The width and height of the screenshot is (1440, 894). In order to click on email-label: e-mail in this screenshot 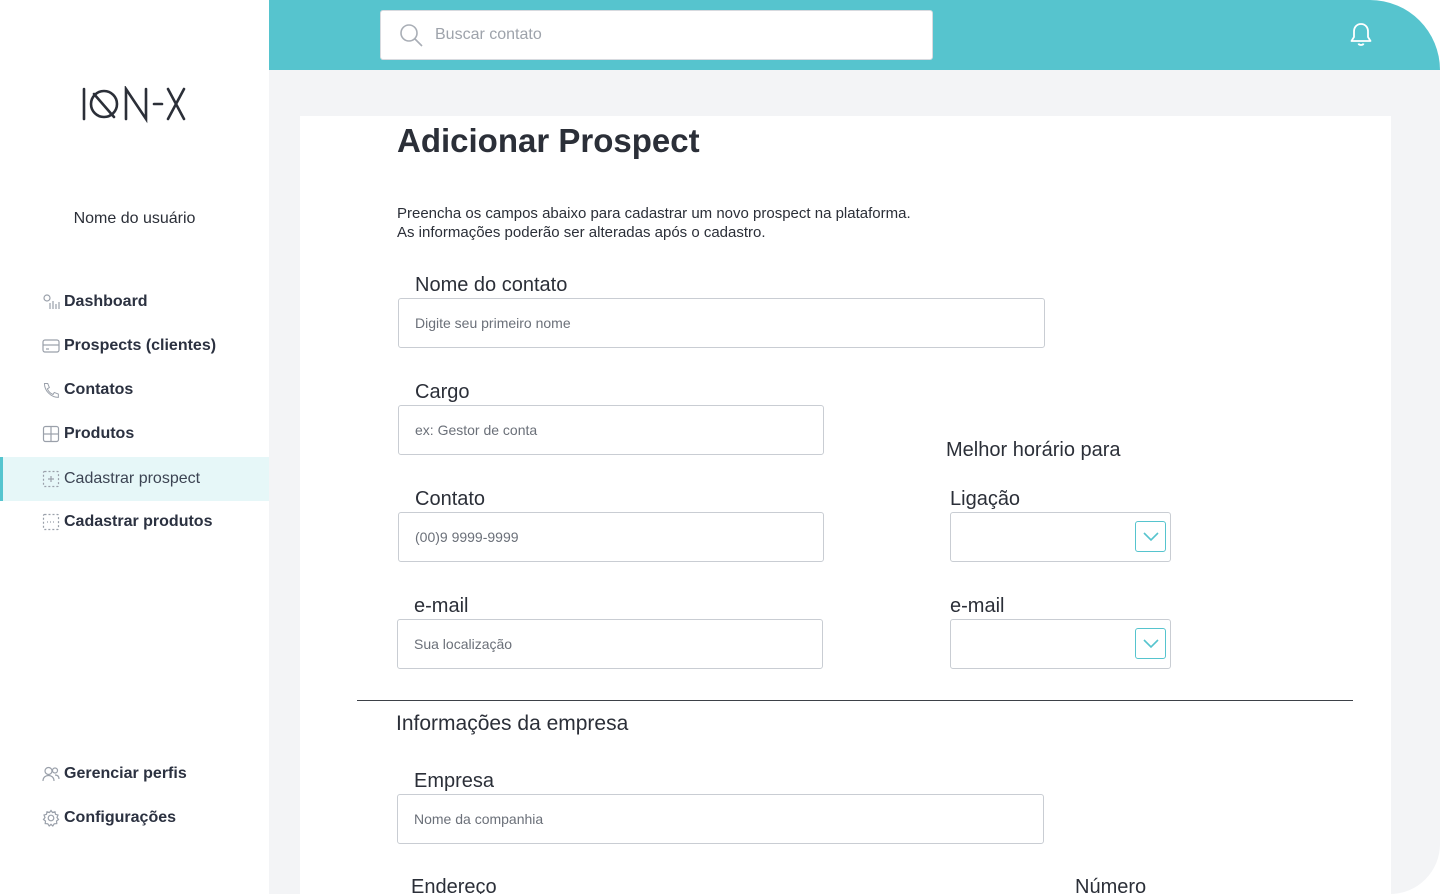, I will do `click(441, 606)`.